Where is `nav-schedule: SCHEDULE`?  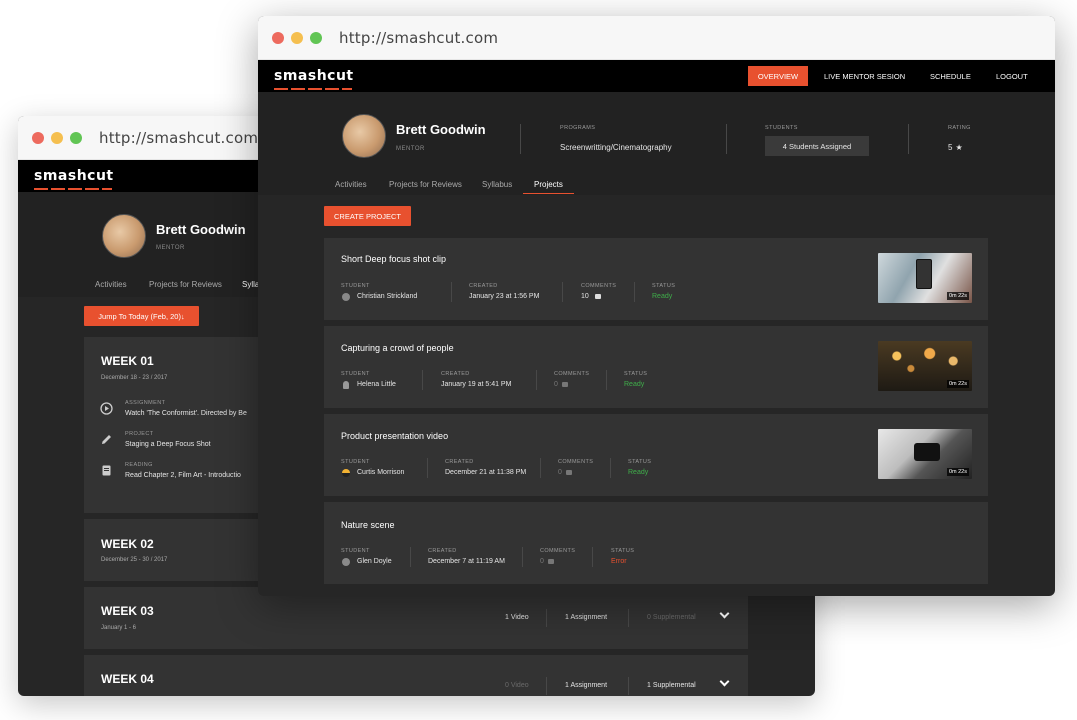
nav-schedule: SCHEDULE is located at coordinates (950, 76).